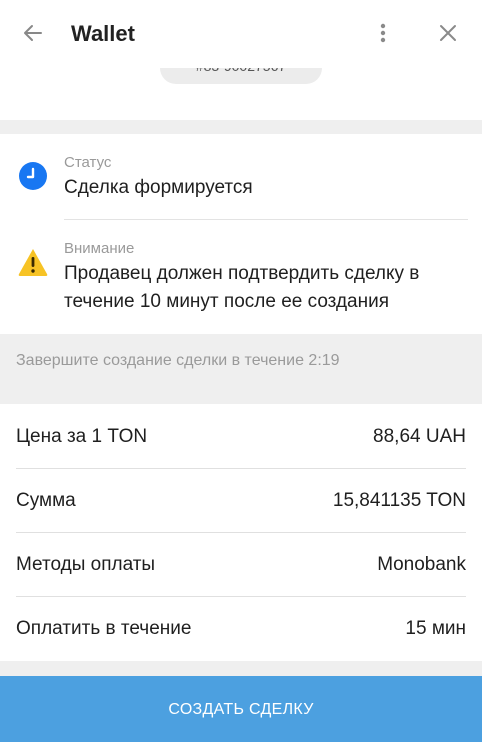  I want to click on page-title: Wallet, so click(103, 33).